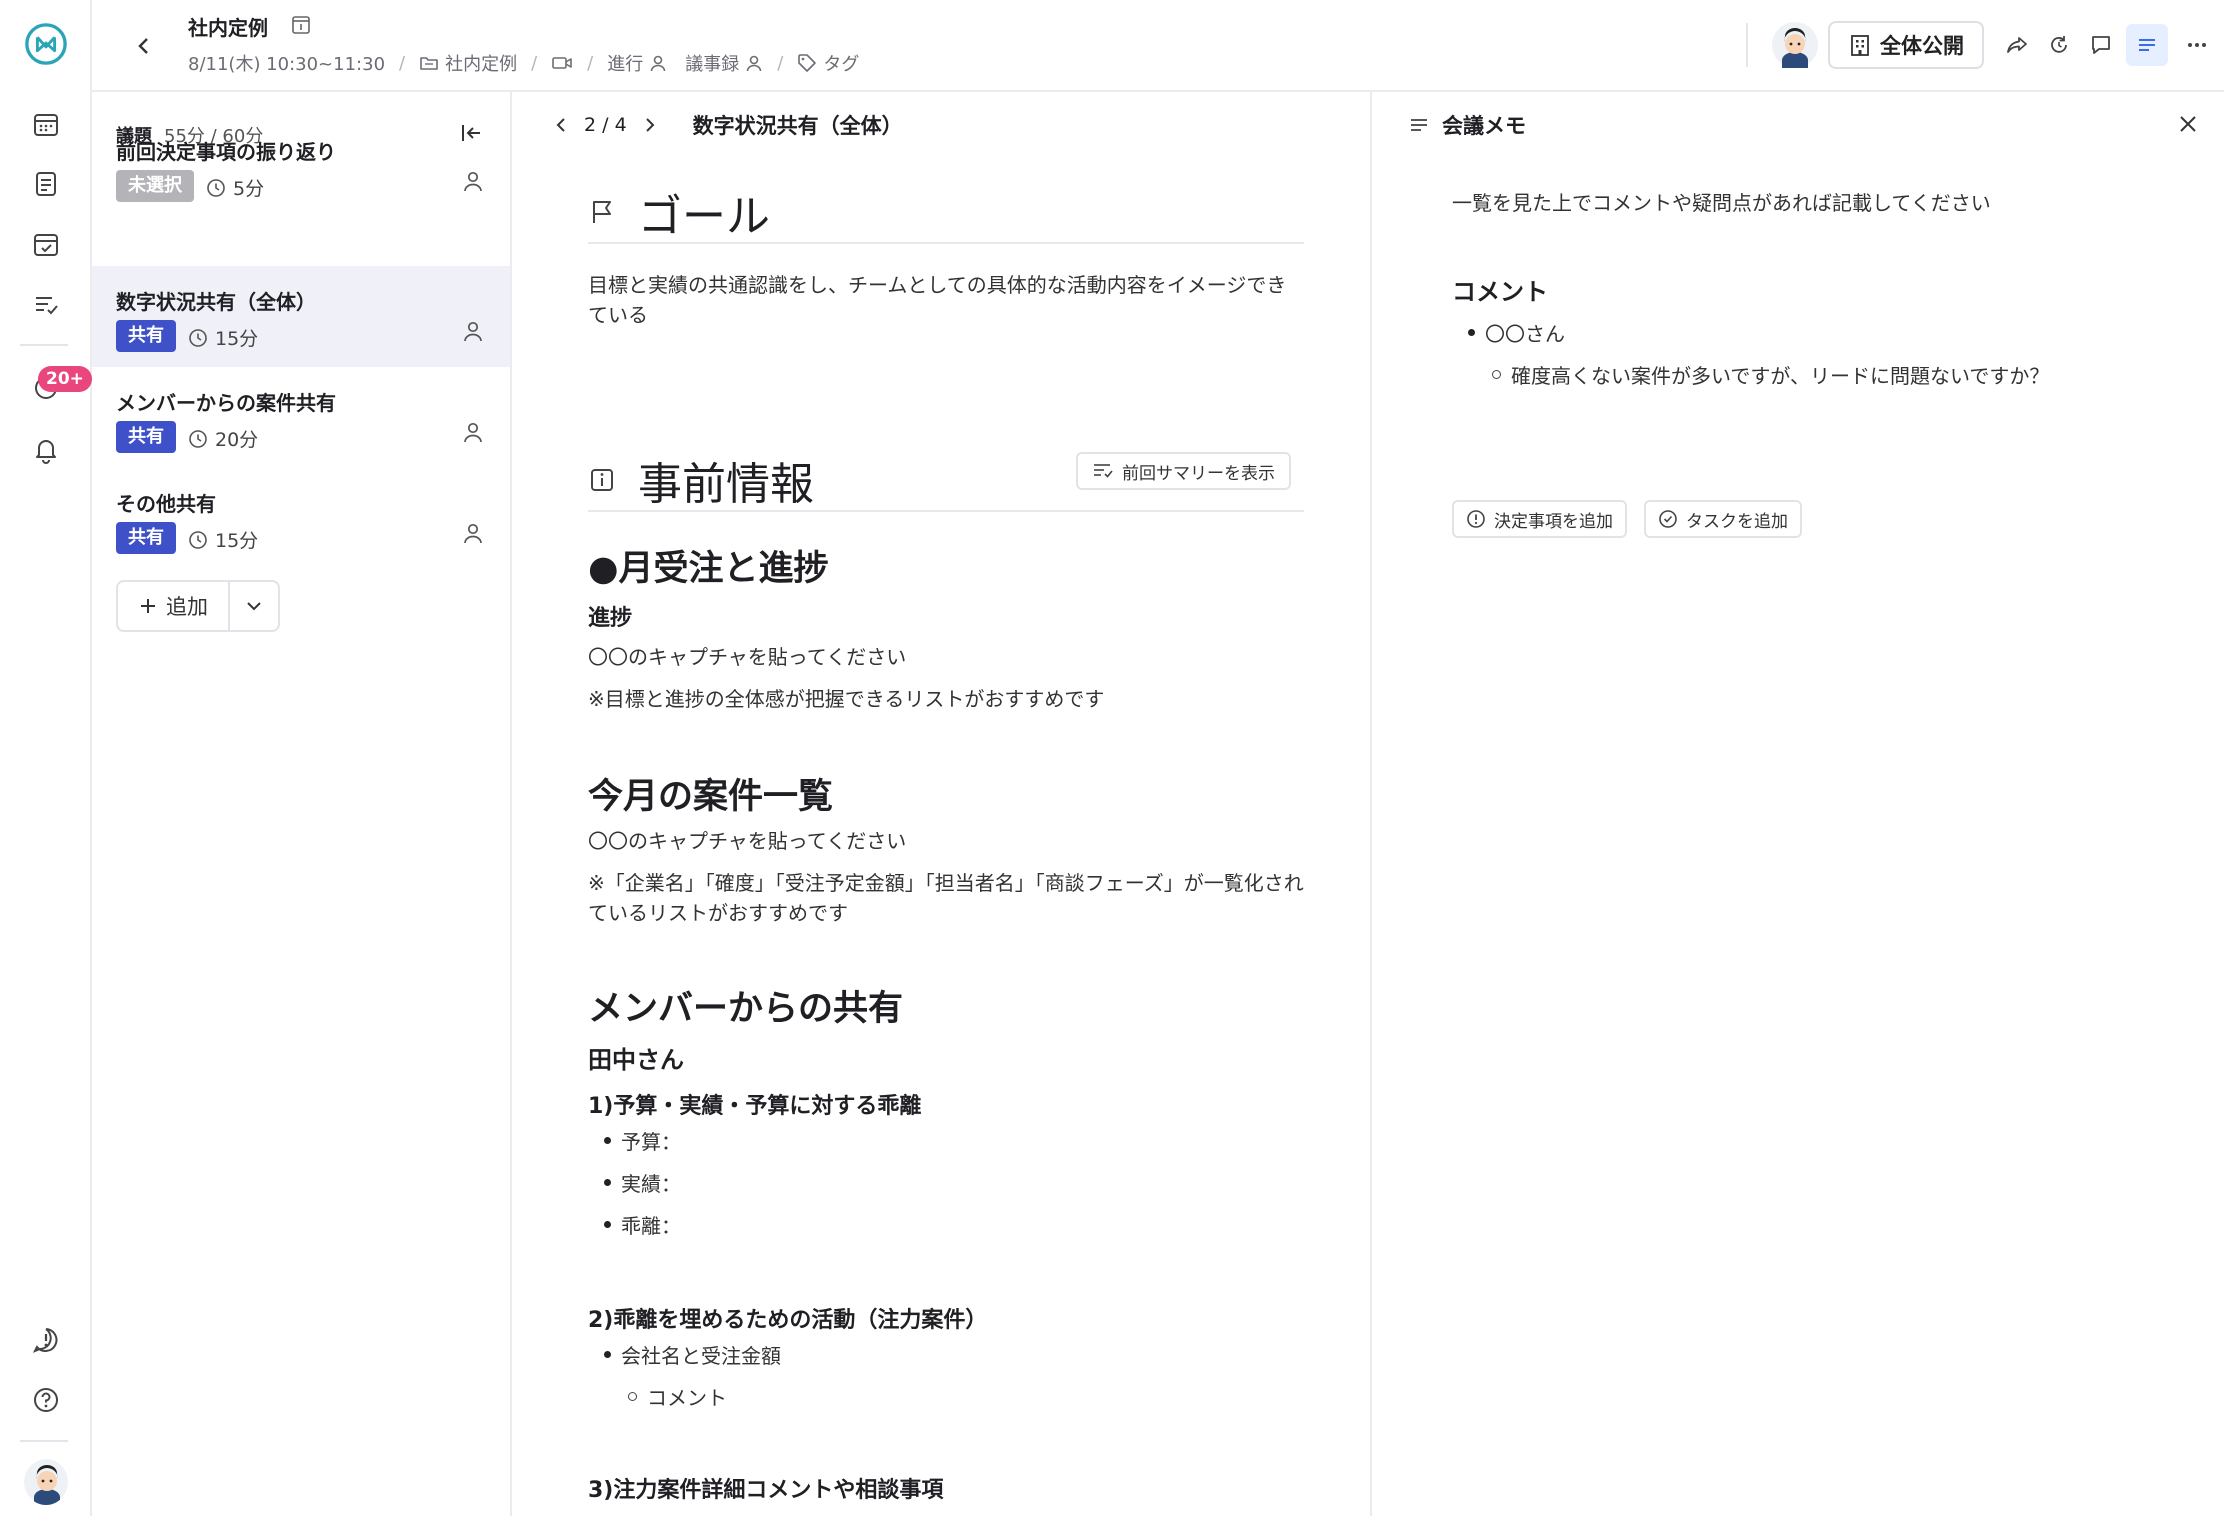 The image size is (2224, 1516). What do you see at coordinates (301, 518) in the screenshot?
I see `agenda-item: その他共有 共有 15分` at bounding box center [301, 518].